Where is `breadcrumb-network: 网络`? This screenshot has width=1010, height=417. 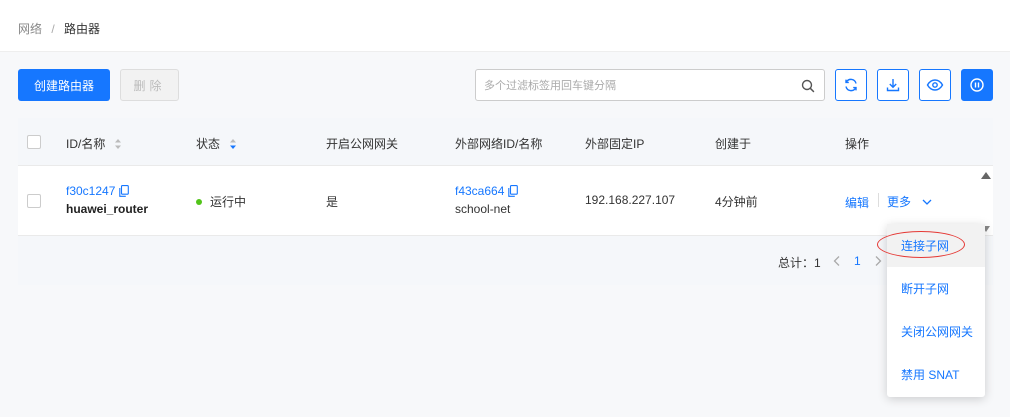 breadcrumb-network: 网络 is located at coordinates (30, 29).